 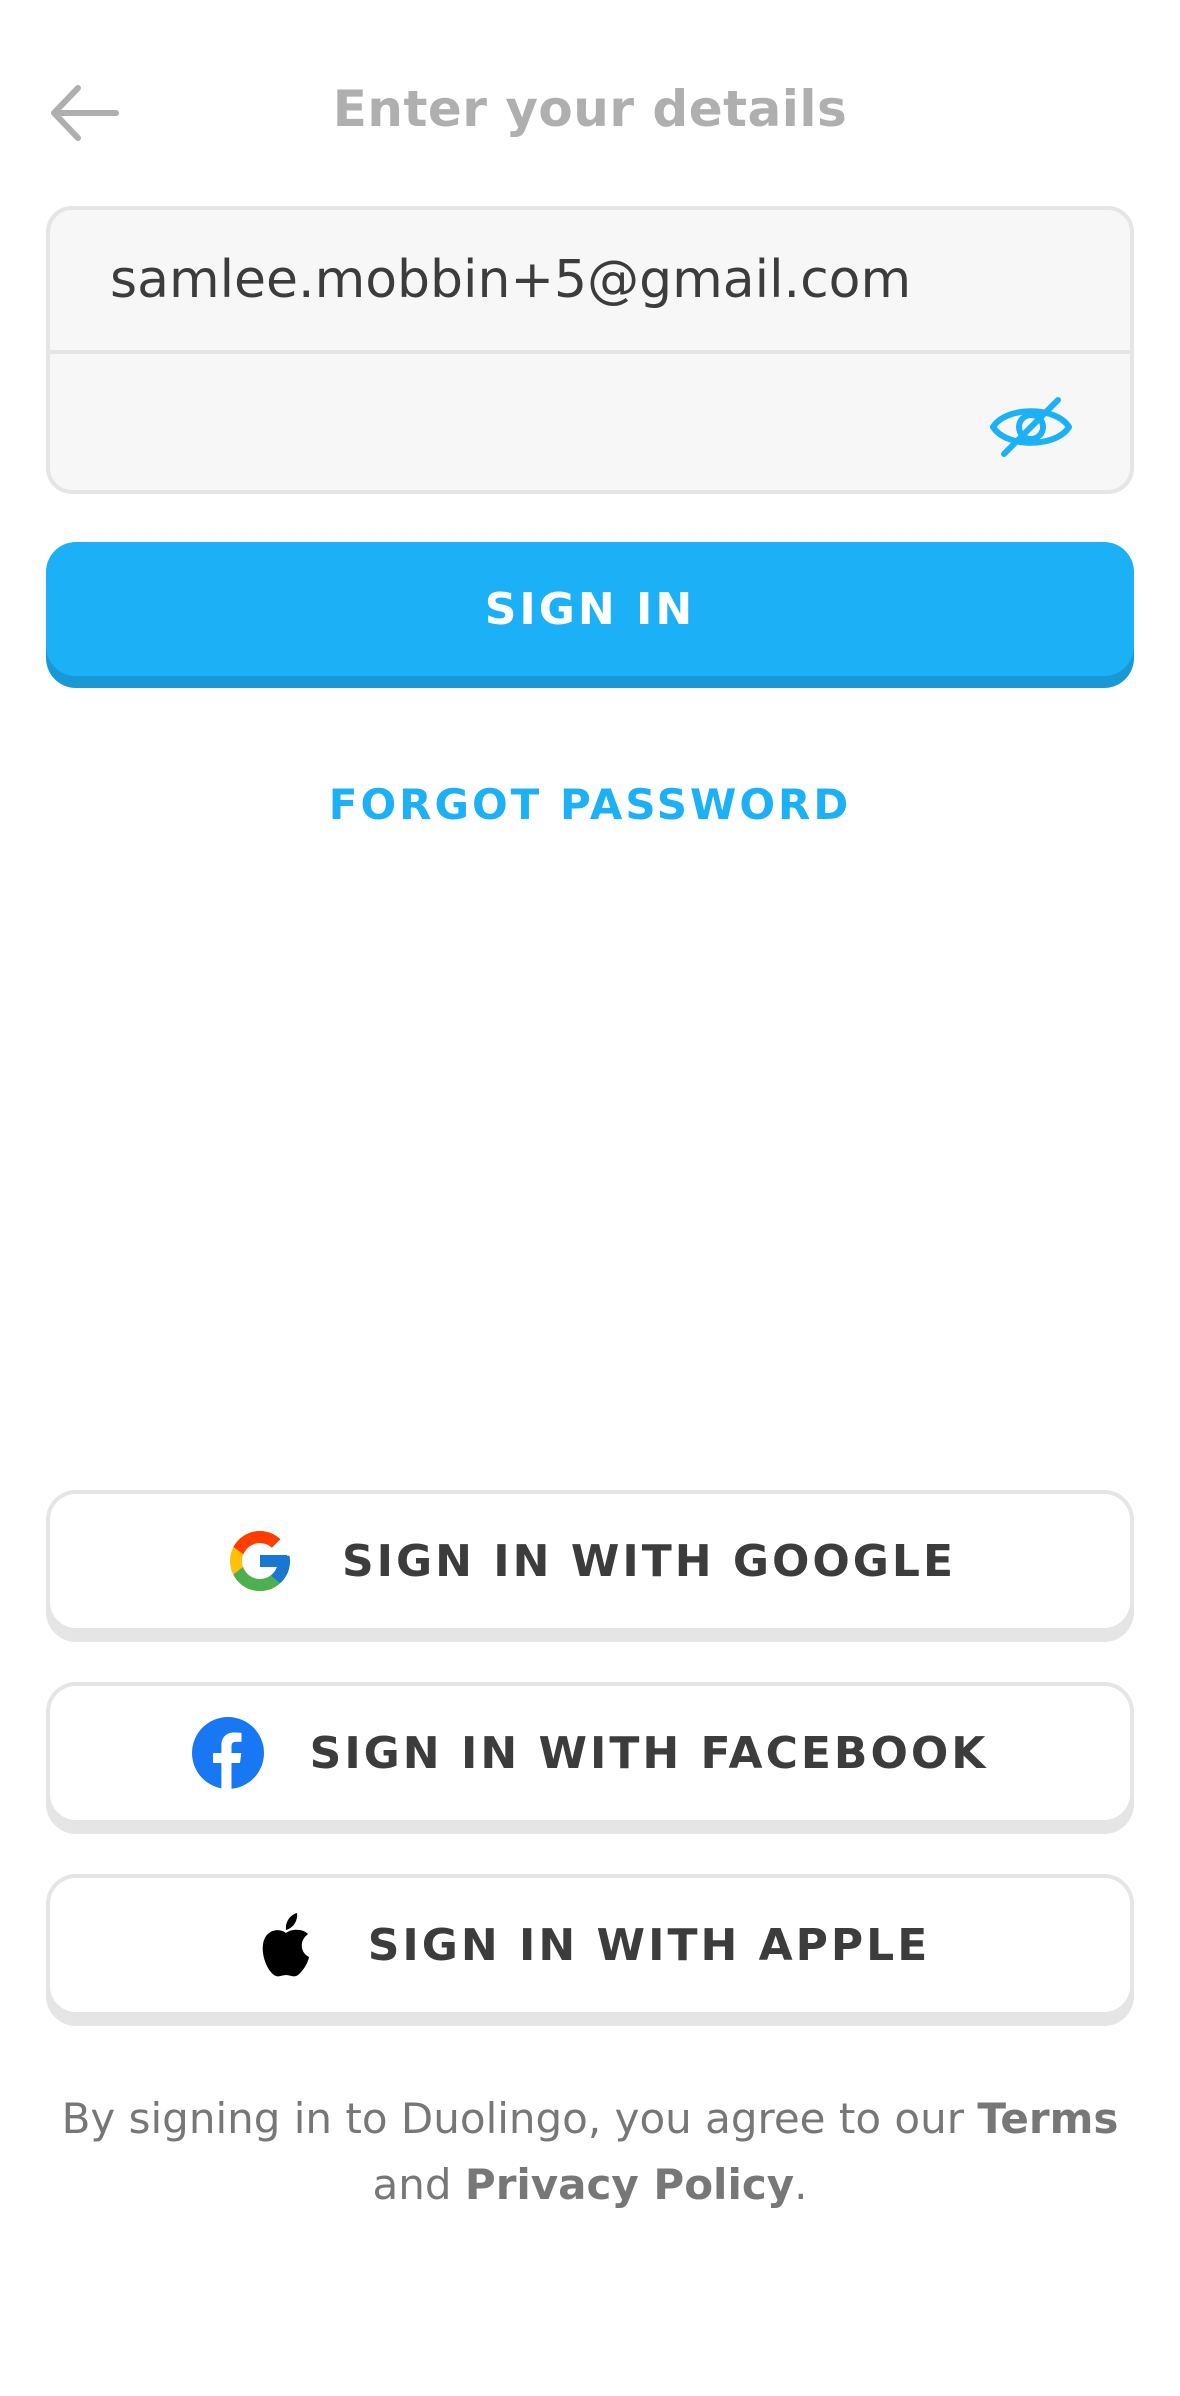 What do you see at coordinates (649, 1561) in the screenshot?
I see `google-button-label: SIGN IN WITH GOOGLE` at bounding box center [649, 1561].